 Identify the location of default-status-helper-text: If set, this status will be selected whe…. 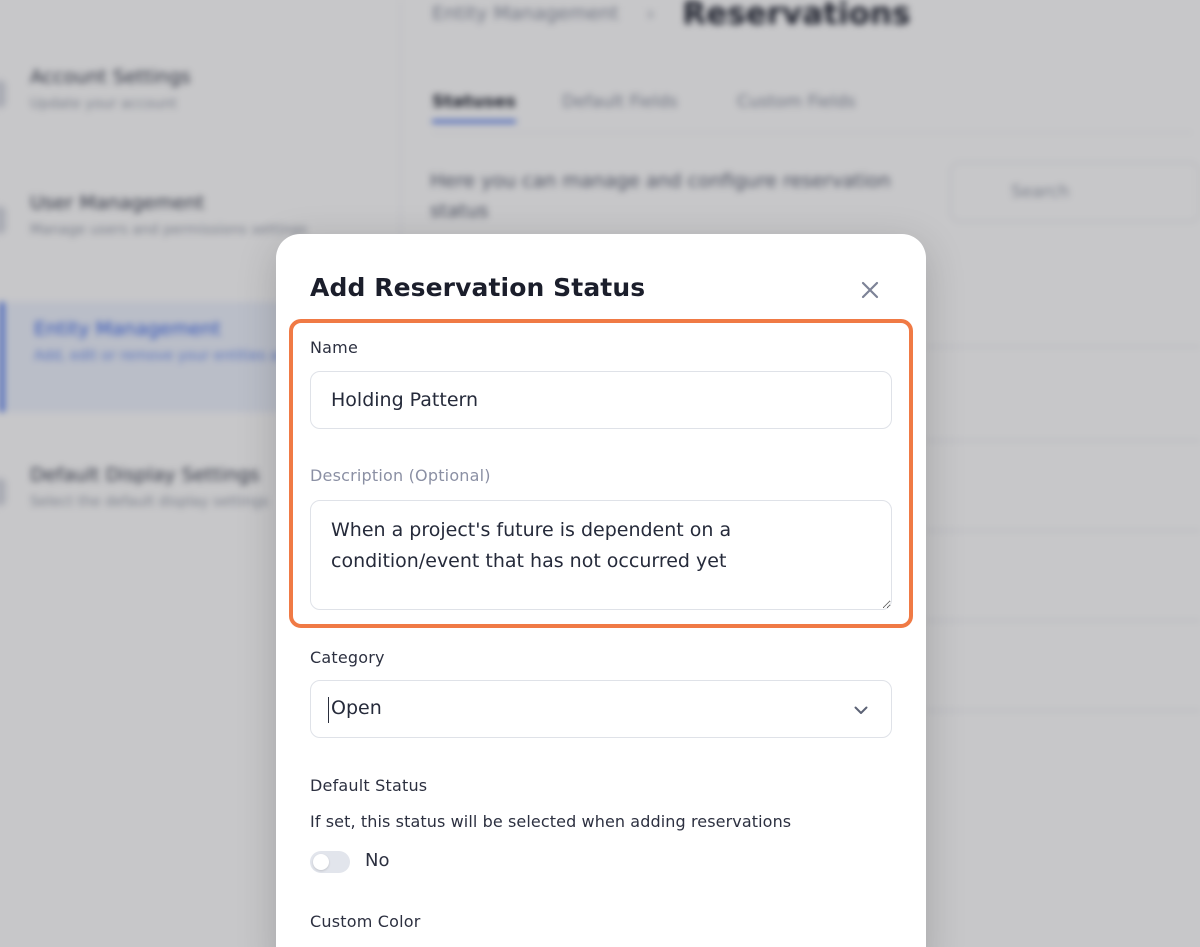
(551, 821).